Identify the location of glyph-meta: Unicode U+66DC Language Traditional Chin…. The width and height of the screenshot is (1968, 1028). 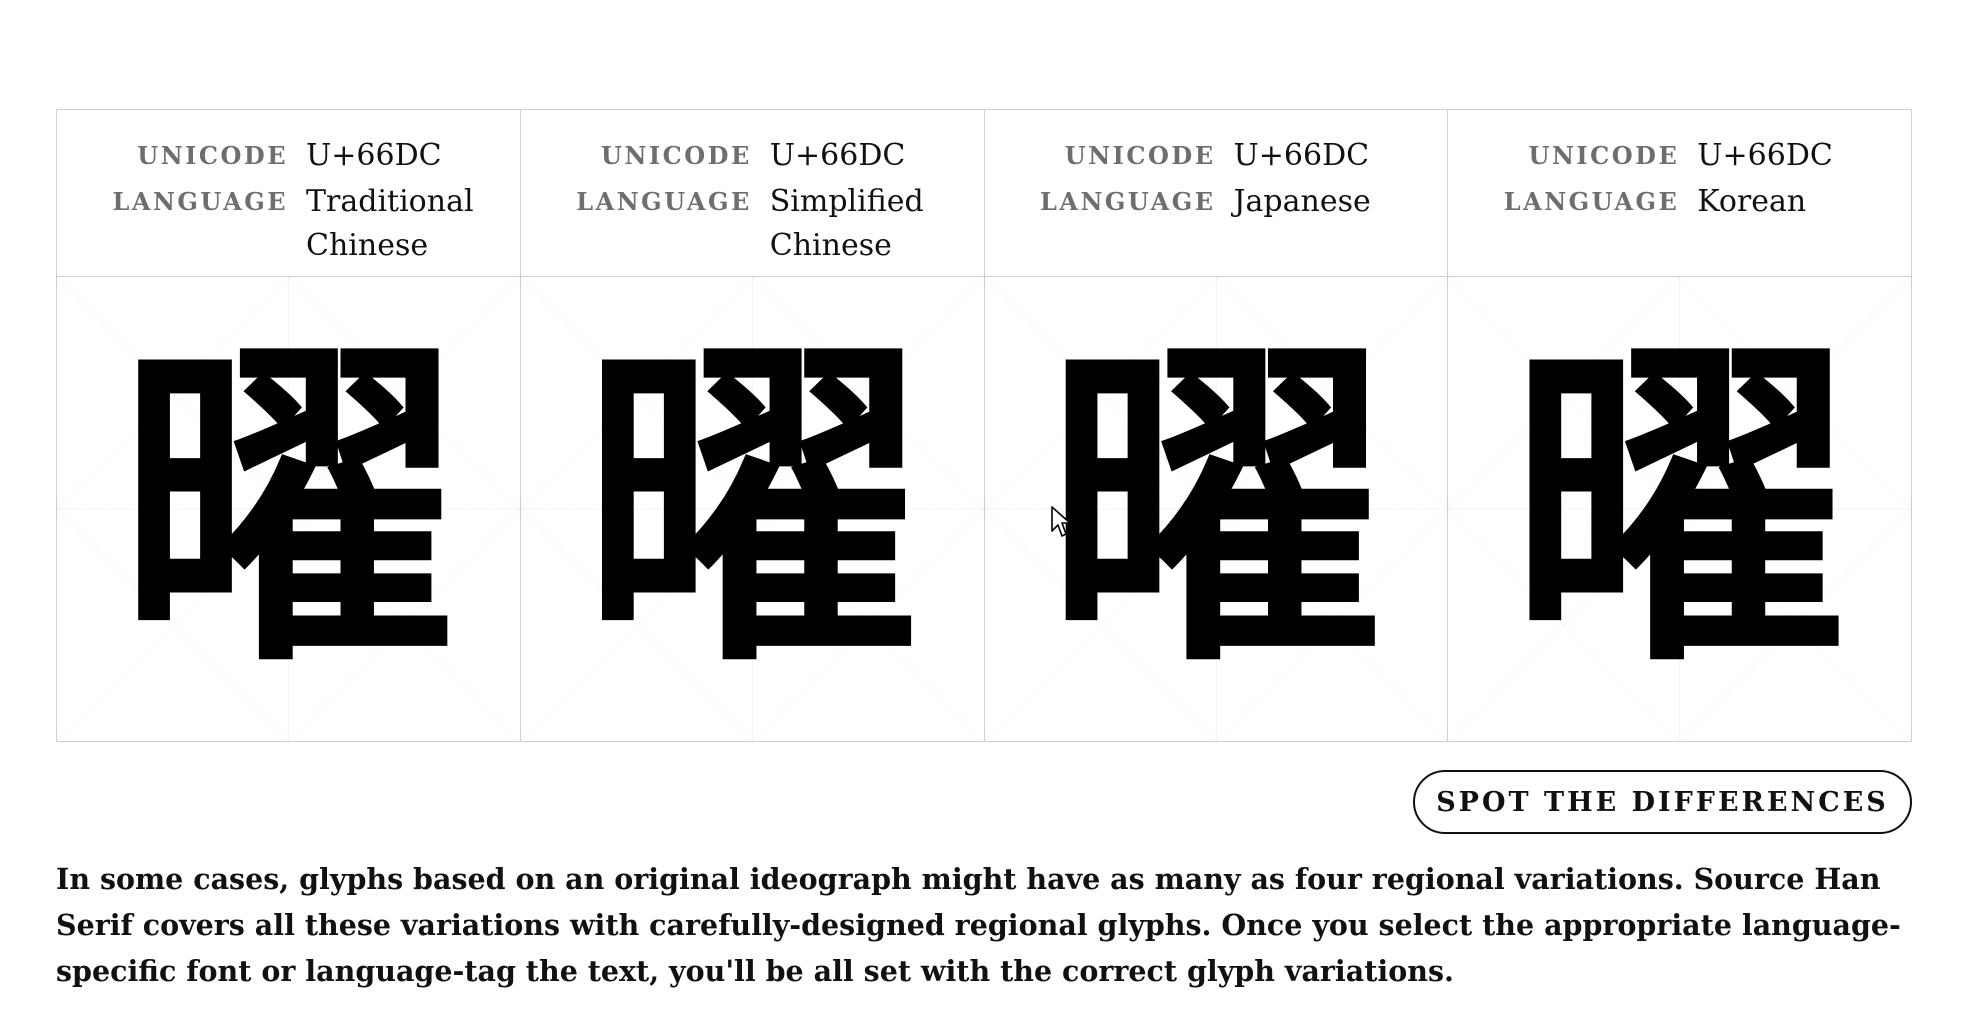
(288, 193).